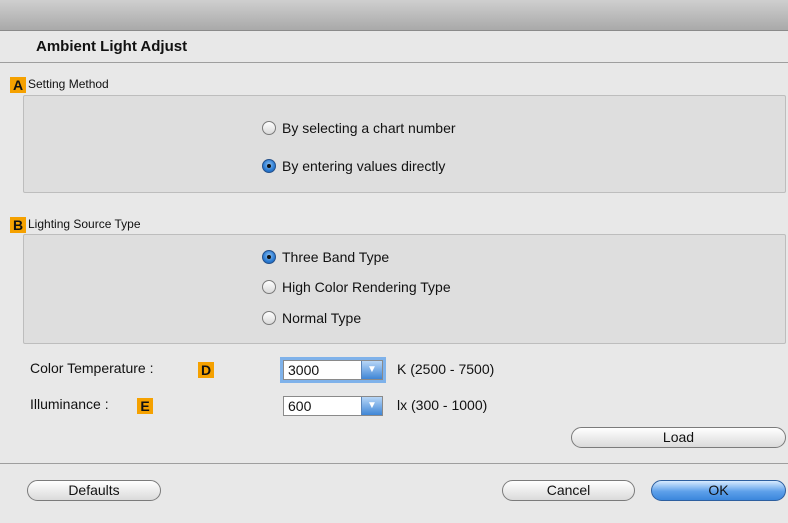 The height and width of the screenshot is (523, 788). Describe the element at coordinates (206, 370) in the screenshot. I see `callout-badge-d: D` at that location.